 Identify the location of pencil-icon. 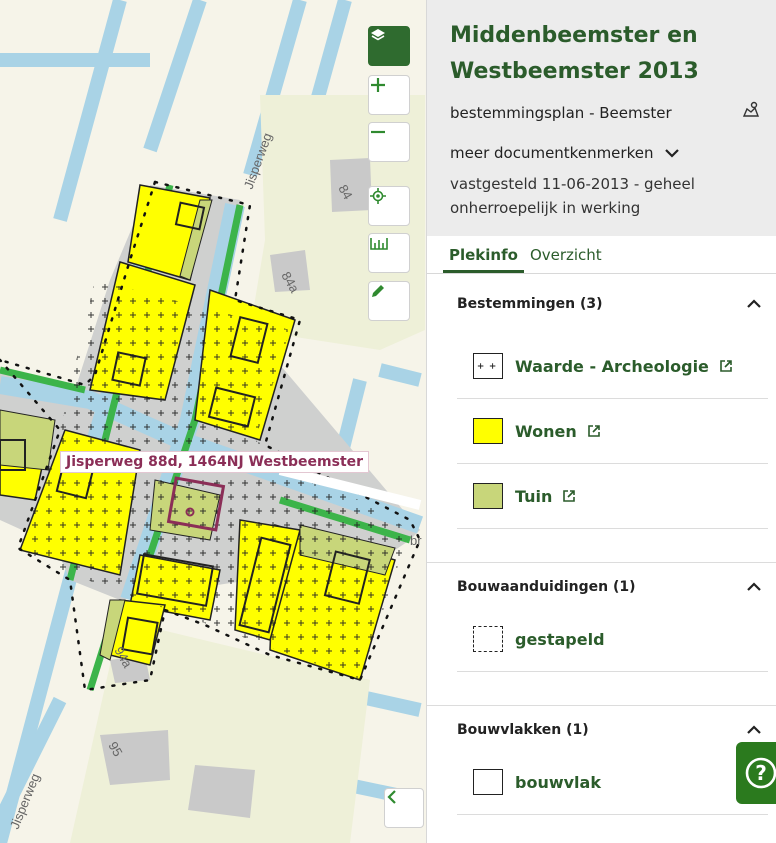
(378, 291).